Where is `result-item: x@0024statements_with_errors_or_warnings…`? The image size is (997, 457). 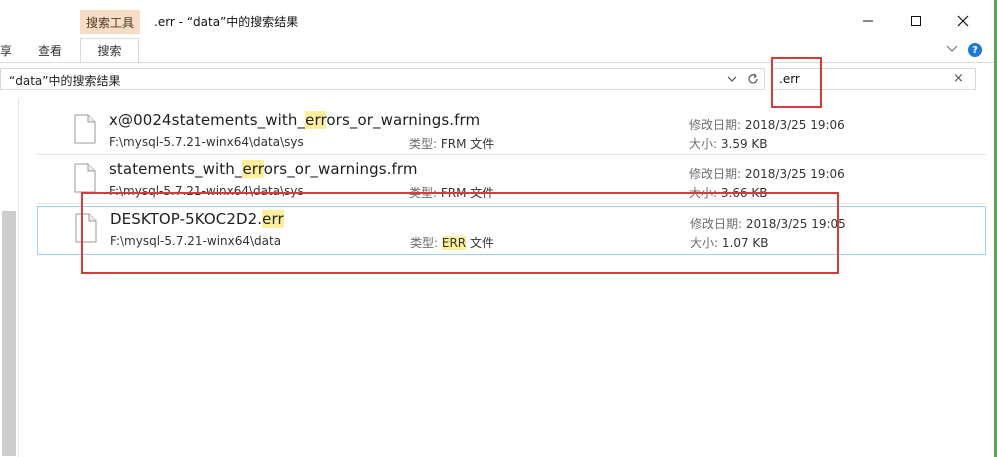
result-item: x@0024statements_with_errors_or_warnings… is located at coordinates (511, 131).